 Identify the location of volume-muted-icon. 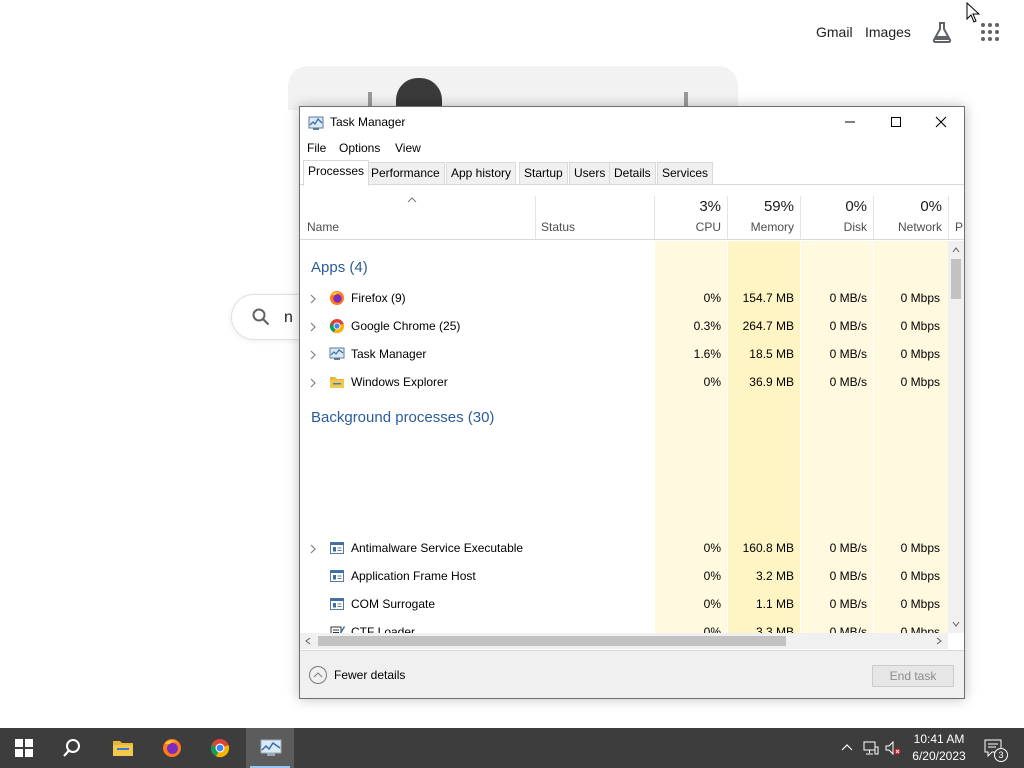
(893, 748).